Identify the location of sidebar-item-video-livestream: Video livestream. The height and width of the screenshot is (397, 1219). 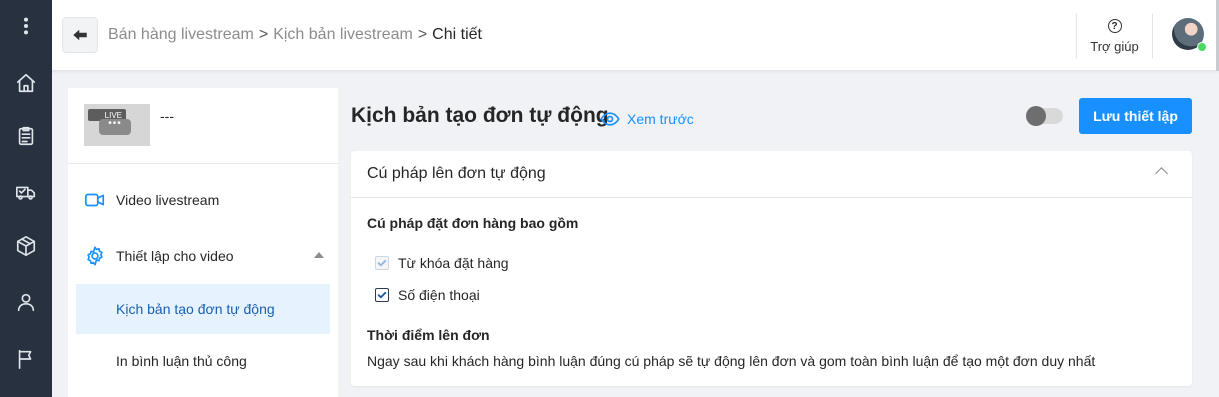
(207, 200).